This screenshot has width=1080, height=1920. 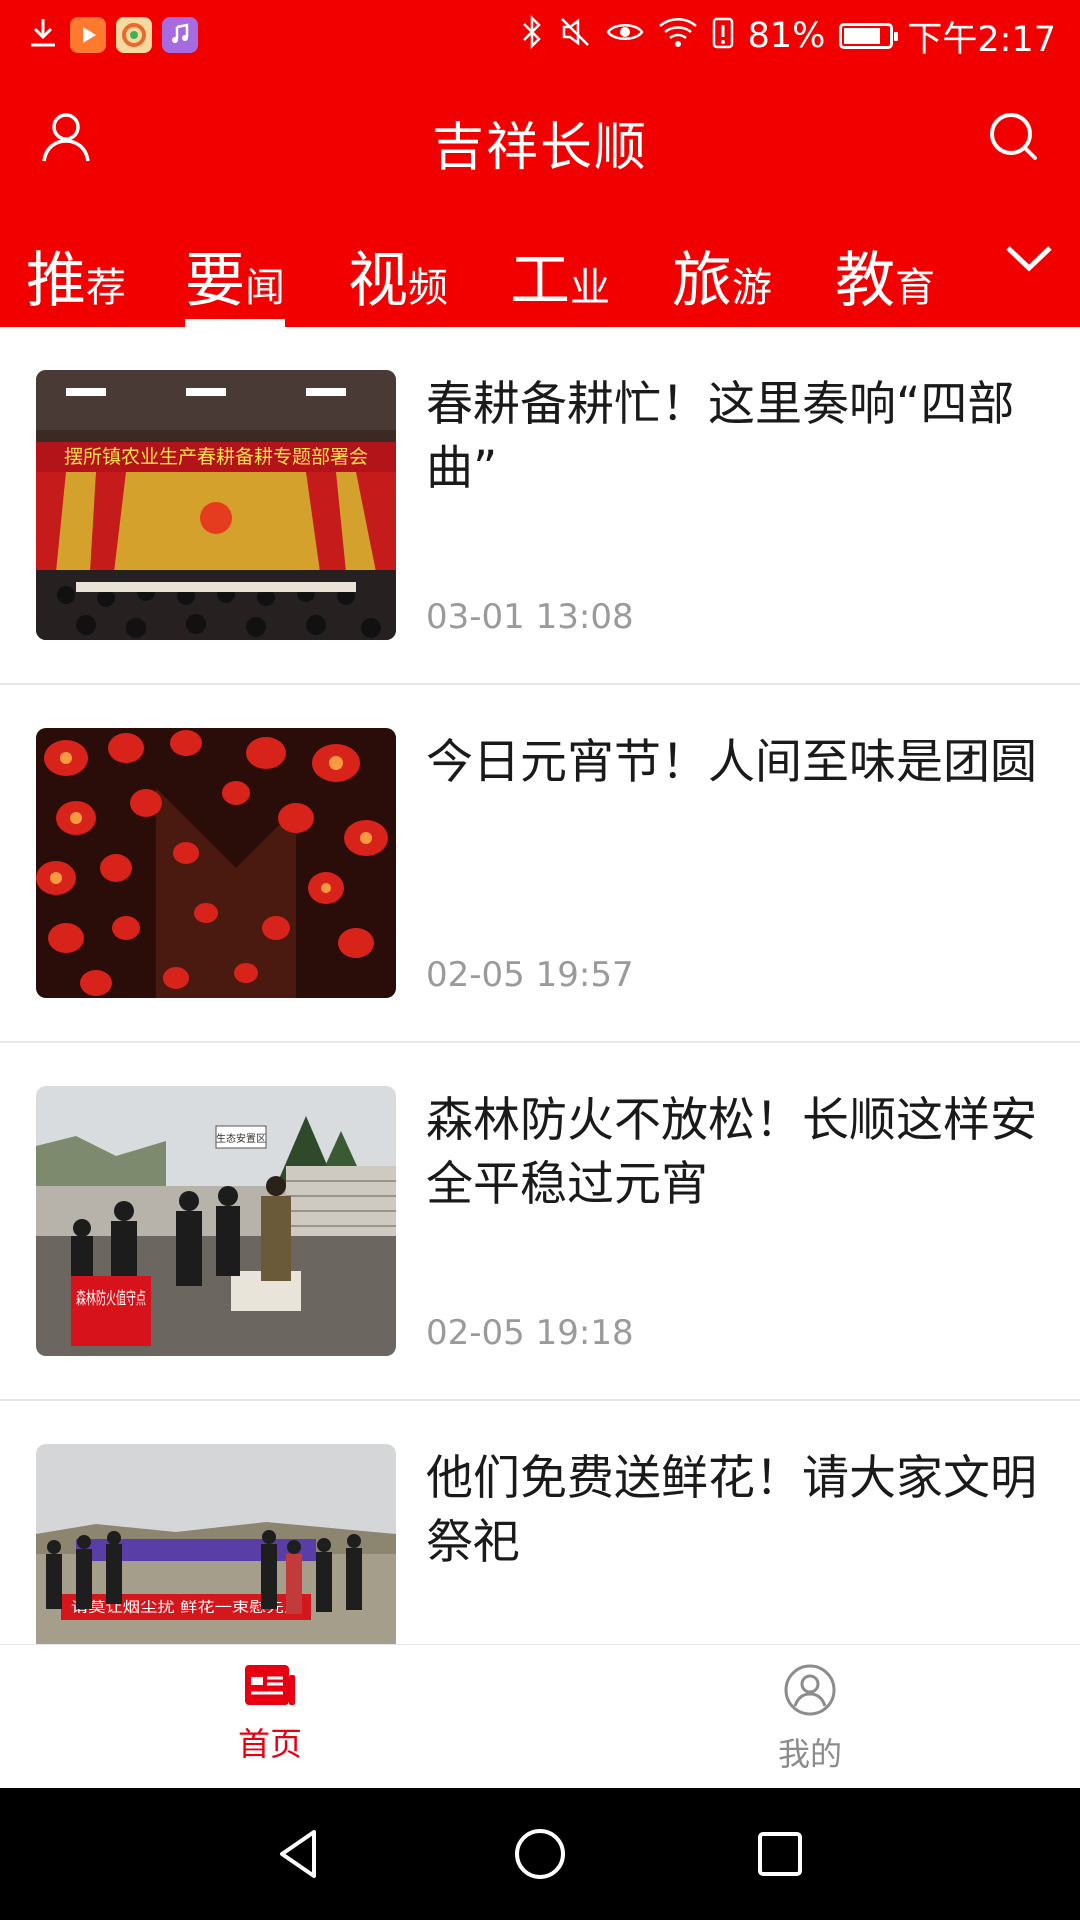 I want to click on forest-fire-sign-text: 森林防火值守点, so click(x=111, y=1299).